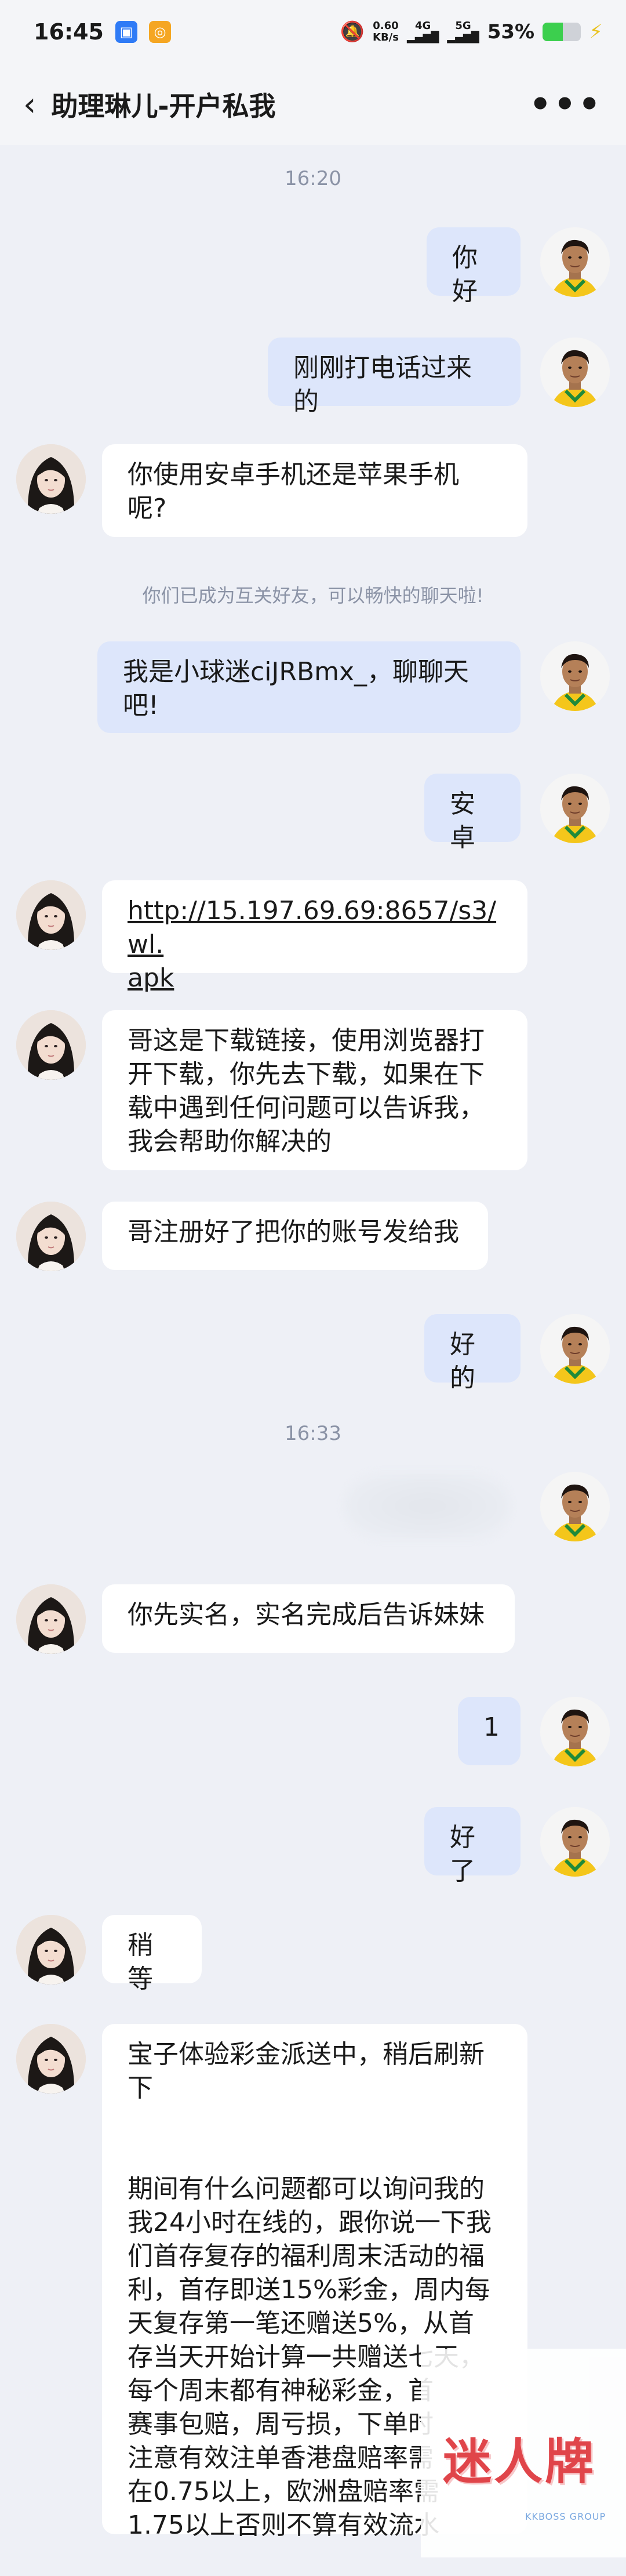  What do you see at coordinates (463, 26) in the screenshot?
I see `net-type-2: 5G` at bounding box center [463, 26].